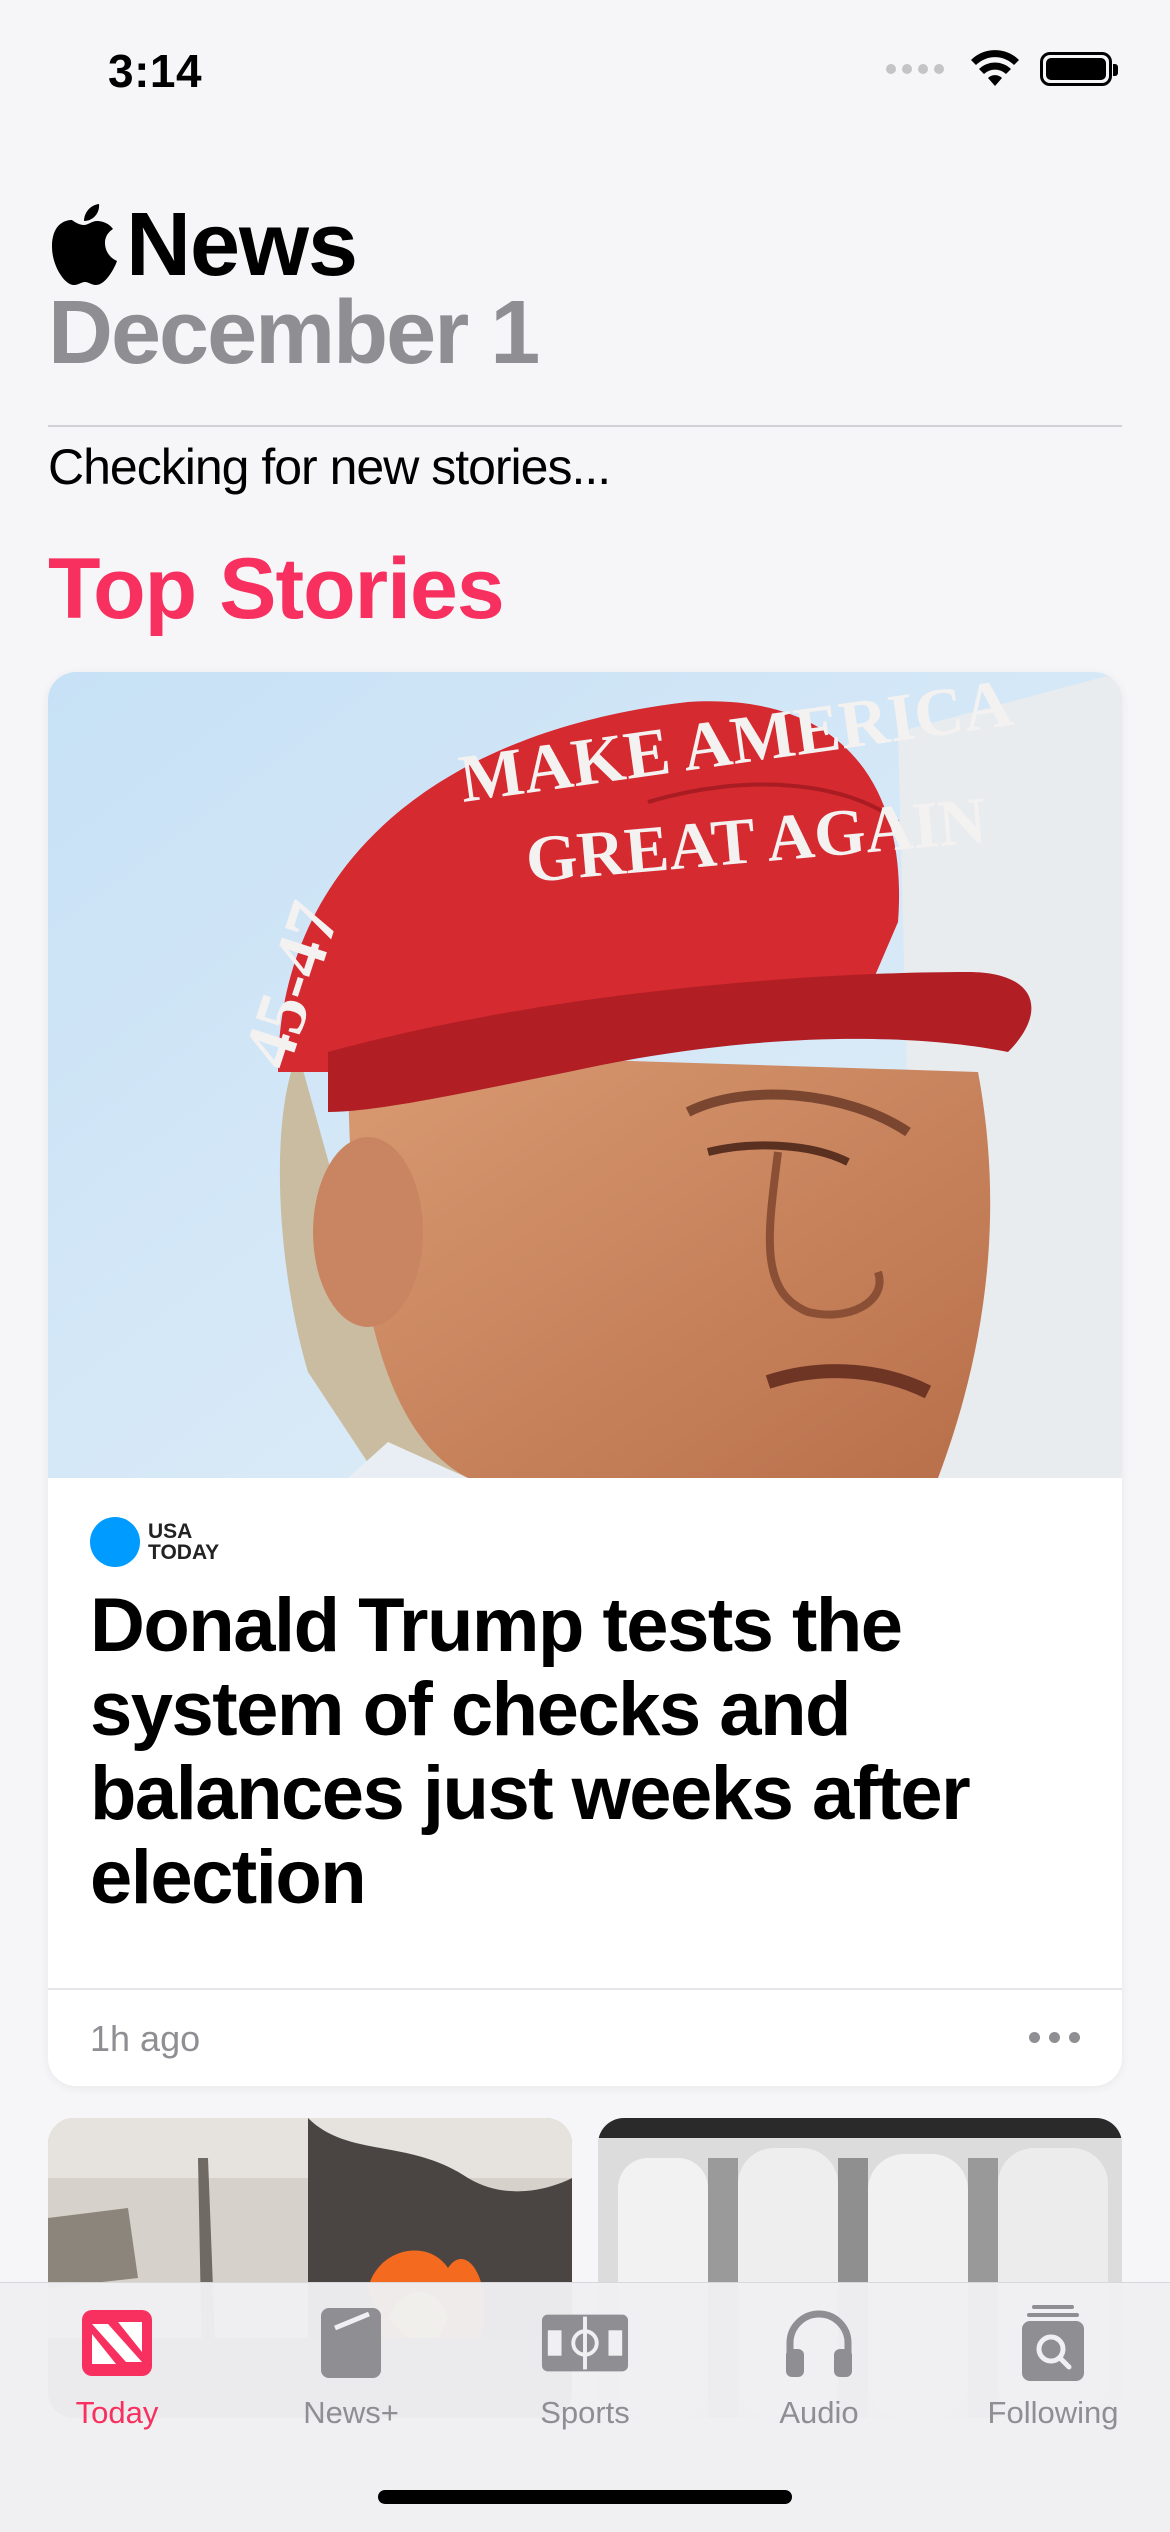 The width and height of the screenshot is (1170, 2532). What do you see at coordinates (145, 2038) in the screenshot?
I see `story-timestamp: 1h ago` at bounding box center [145, 2038].